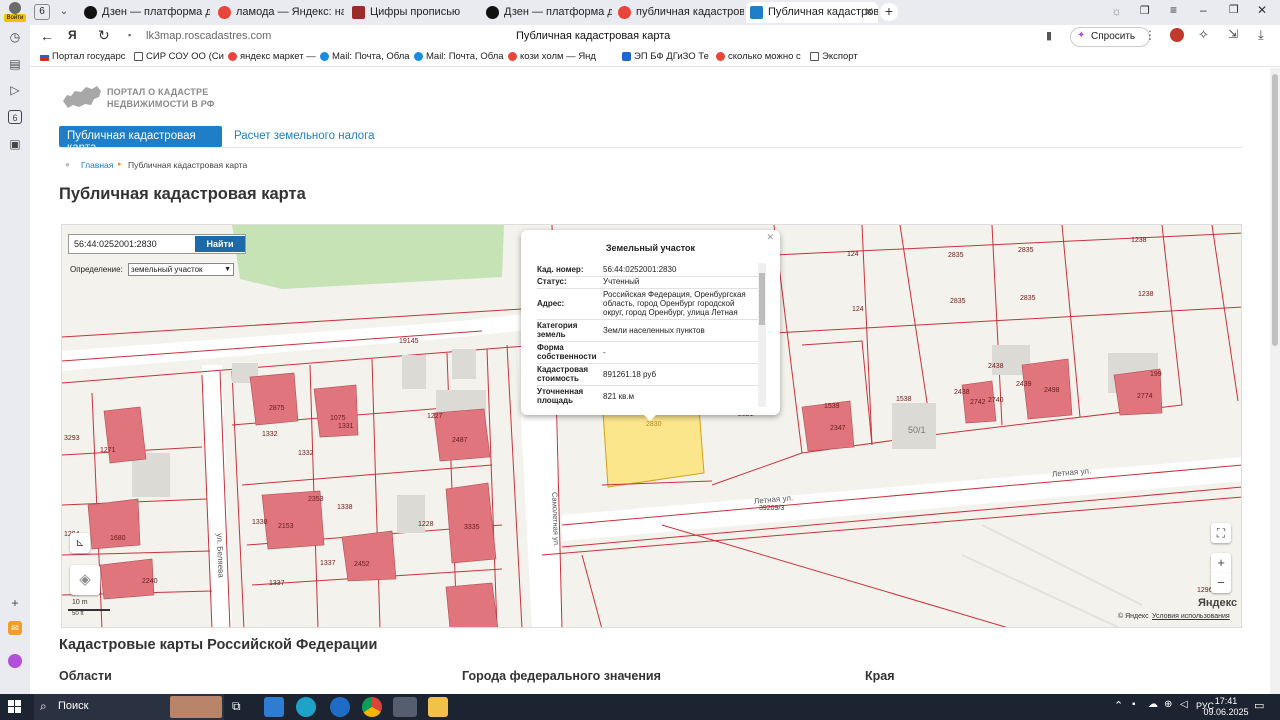 The width and height of the screenshot is (1280, 720). I want to click on back-icon: ←, so click(47, 36).